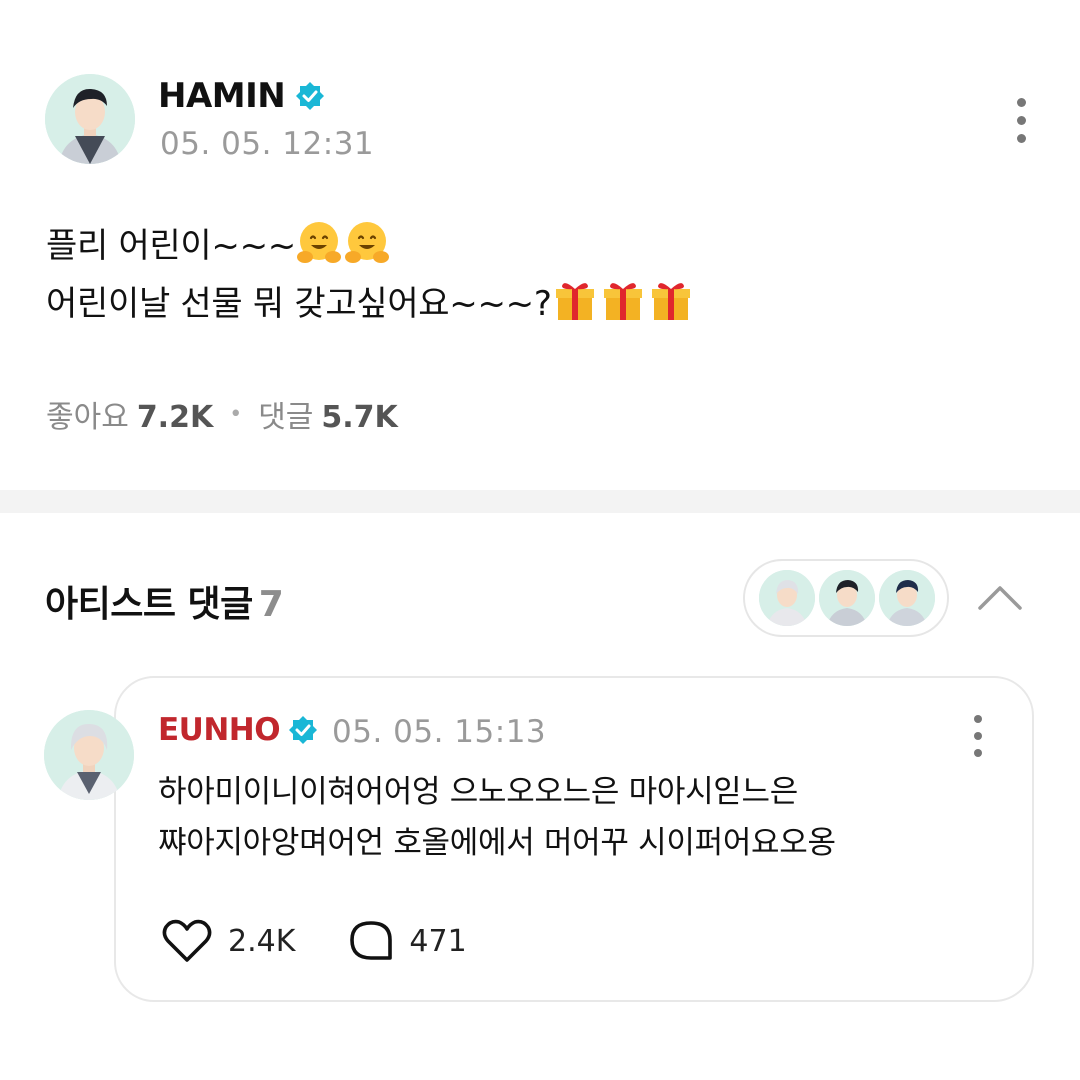 The height and width of the screenshot is (1080, 1080). What do you see at coordinates (359, 417) in the screenshot?
I see `comments-count: 5.7K` at bounding box center [359, 417].